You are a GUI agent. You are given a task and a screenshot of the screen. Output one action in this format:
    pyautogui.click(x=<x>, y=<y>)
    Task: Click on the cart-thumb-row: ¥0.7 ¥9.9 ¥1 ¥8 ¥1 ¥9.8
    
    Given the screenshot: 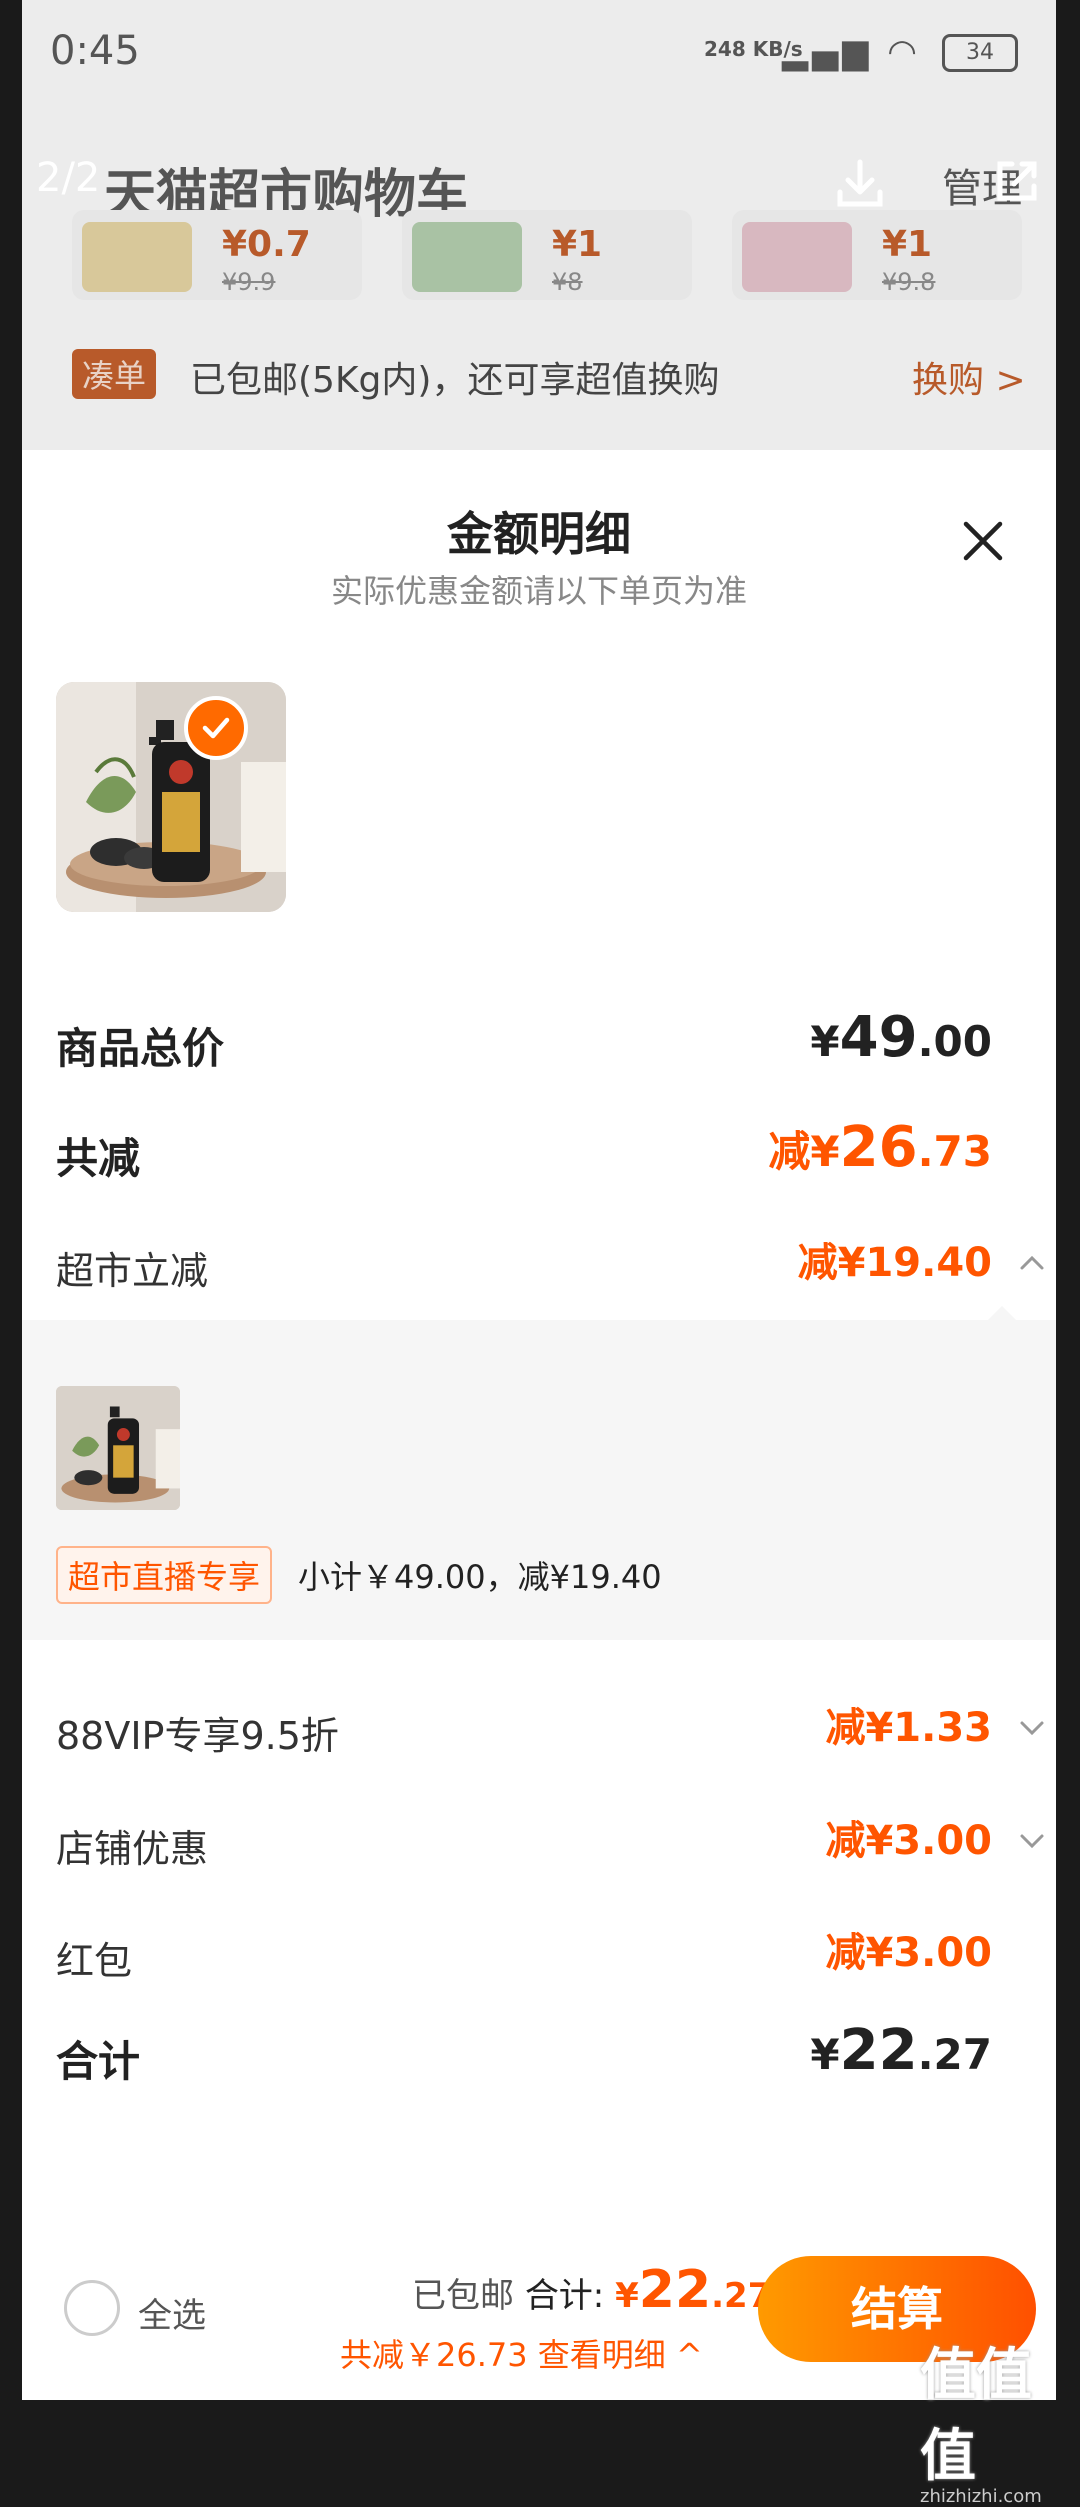 What is the action you would take?
    pyautogui.click(x=552, y=255)
    